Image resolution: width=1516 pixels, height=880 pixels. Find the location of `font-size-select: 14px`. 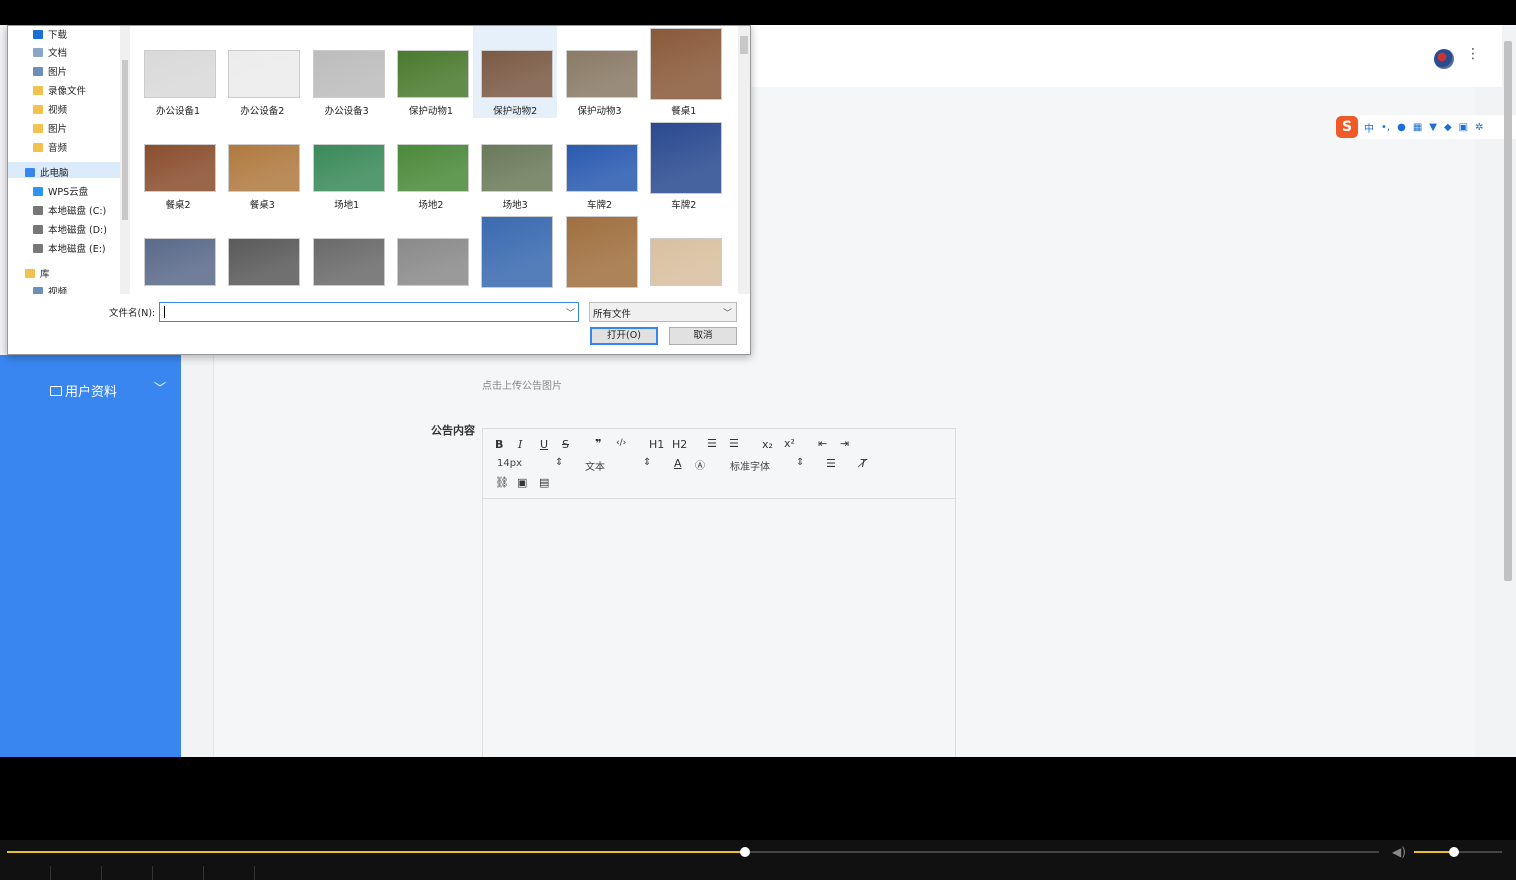

font-size-select: 14px is located at coordinates (509, 463).